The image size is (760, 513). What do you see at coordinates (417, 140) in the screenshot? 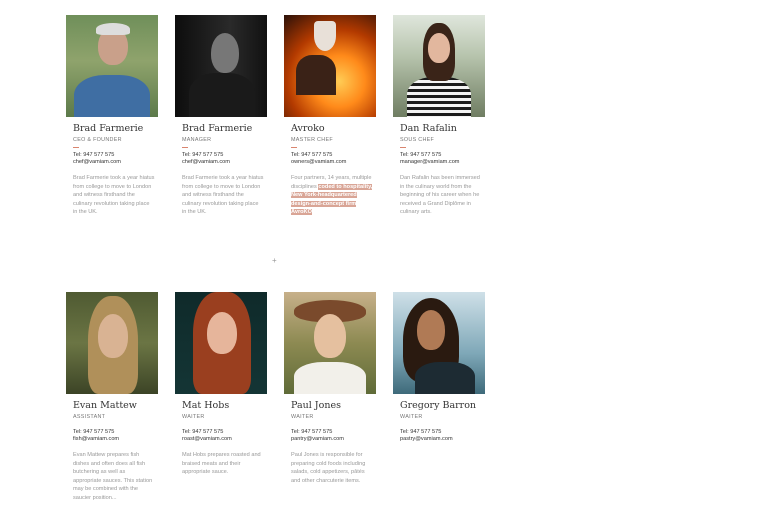
I see `member-role: SOUS CHEF` at bounding box center [417, 140].